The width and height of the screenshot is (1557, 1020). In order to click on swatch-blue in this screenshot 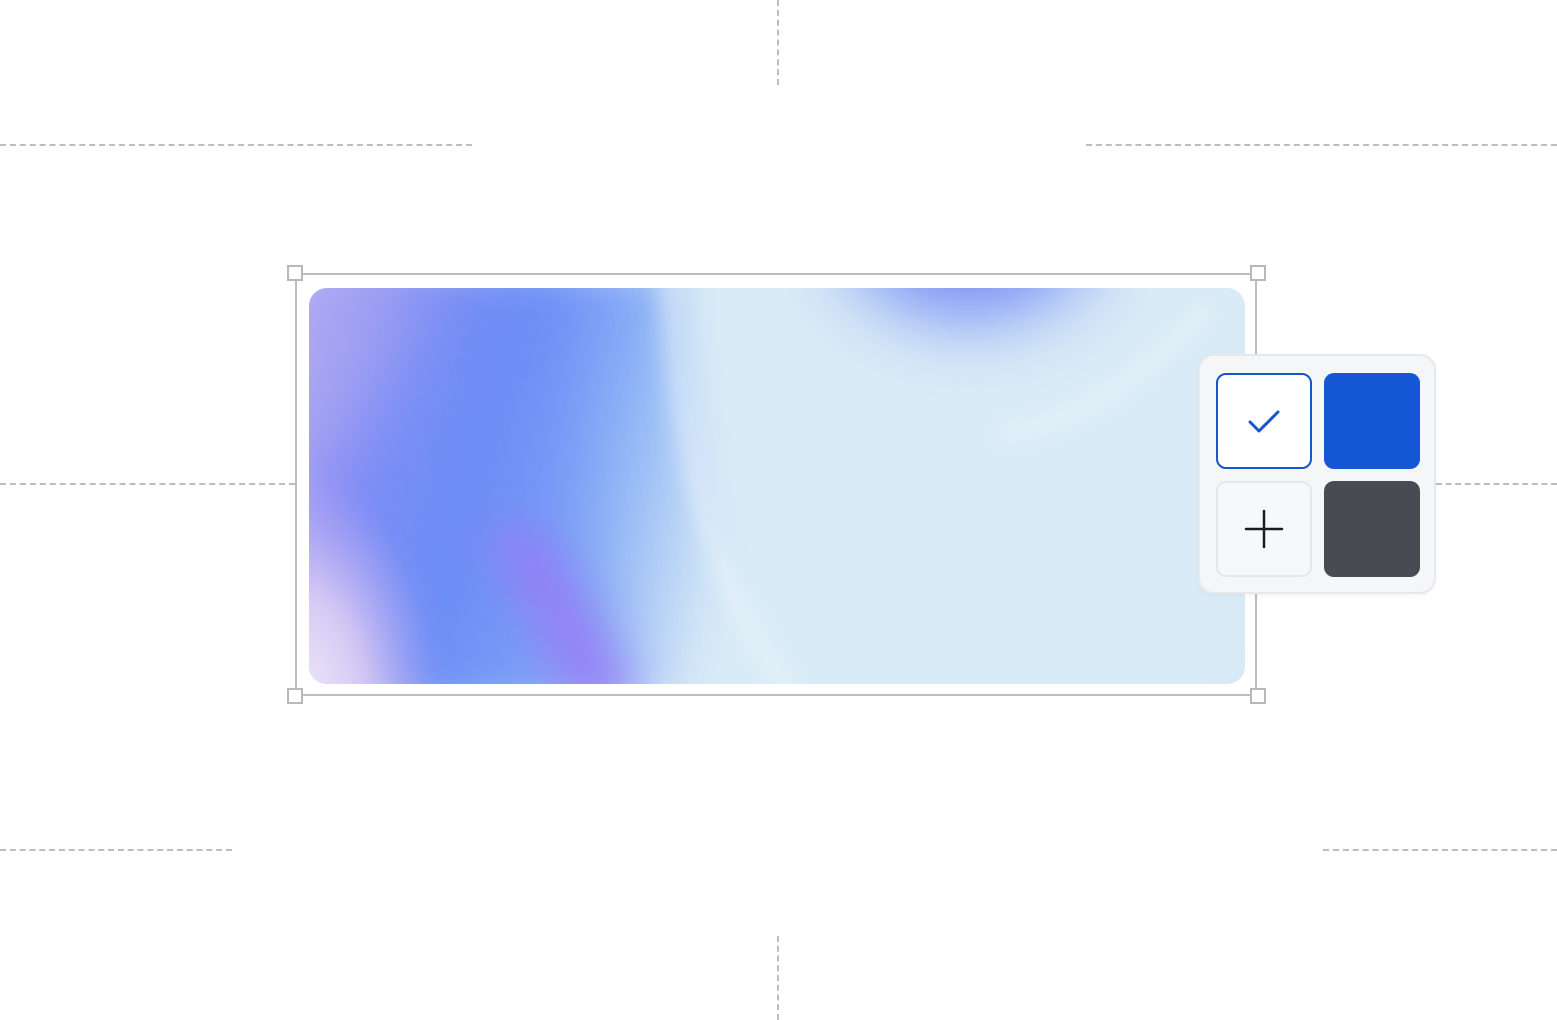, I will do `click(1372, 421)`.